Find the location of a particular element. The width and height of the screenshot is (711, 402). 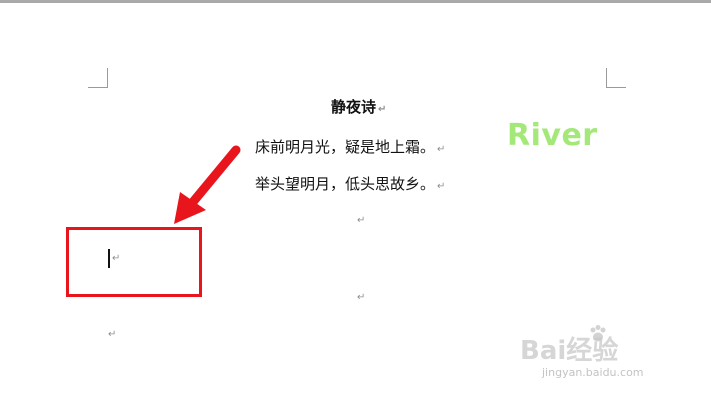

baidu-url-text: jingyan.baidu.com is located at coordinates (593, 372).